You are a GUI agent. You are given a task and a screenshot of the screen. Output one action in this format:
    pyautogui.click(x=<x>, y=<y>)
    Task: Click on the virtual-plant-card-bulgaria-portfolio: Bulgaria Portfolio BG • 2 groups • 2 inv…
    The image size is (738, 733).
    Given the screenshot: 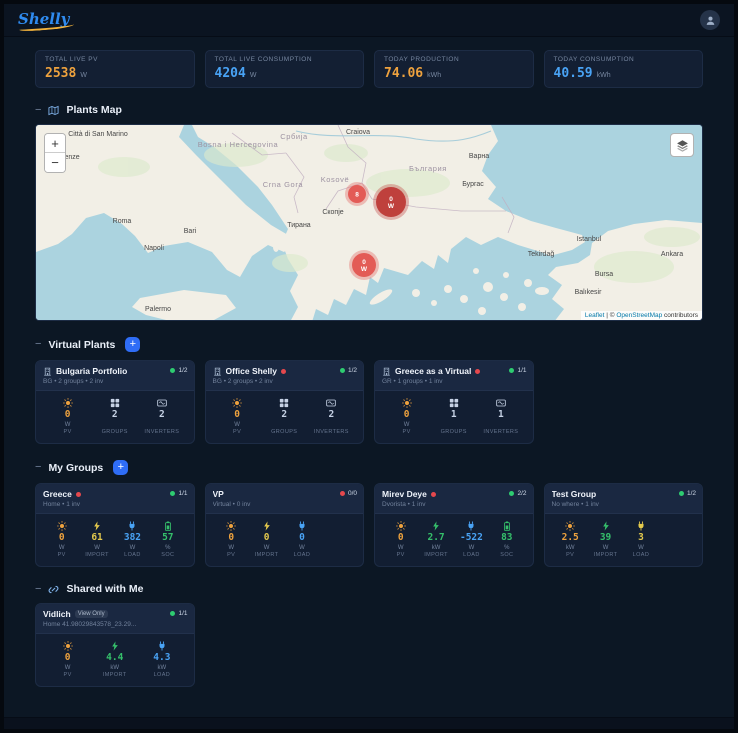 What is the action you would take?
    pyautogui.click(x=115, y=402)
    